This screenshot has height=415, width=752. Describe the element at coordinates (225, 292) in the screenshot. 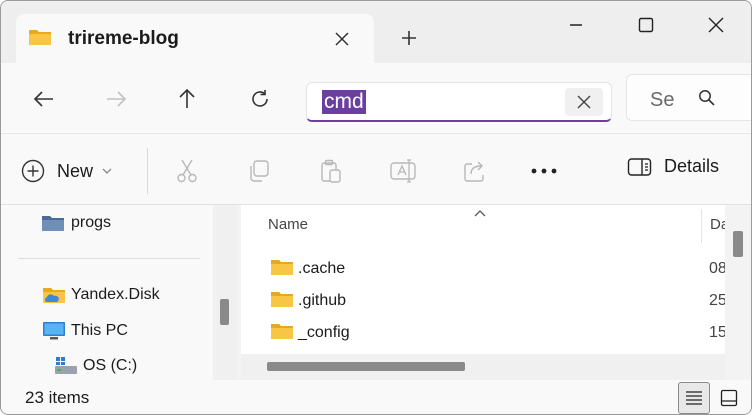

I see `nav-pane-scrollbar` at that location.